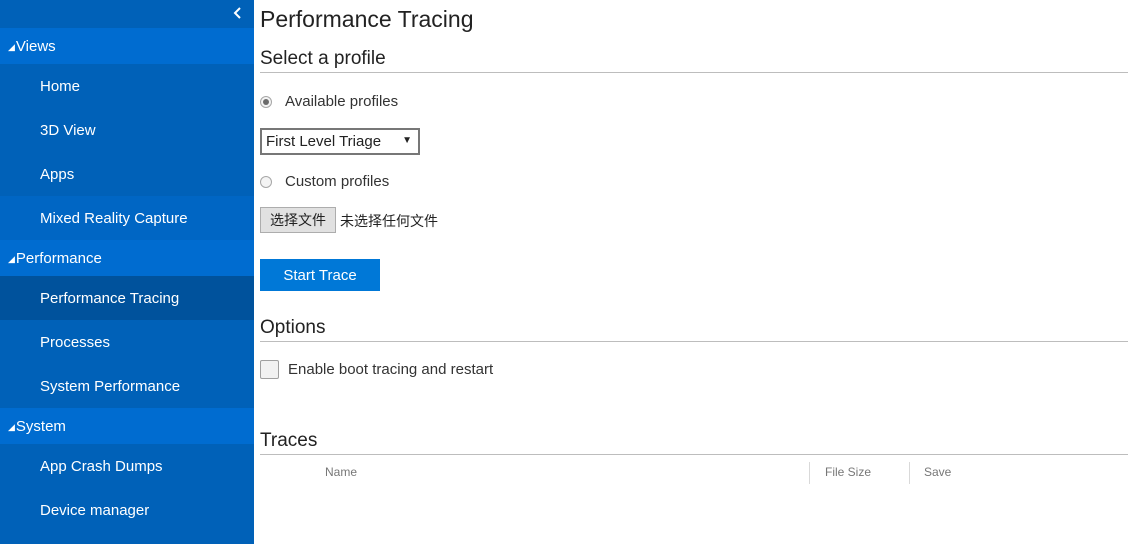  I want to click on group-label: Views, so click(35, 46).